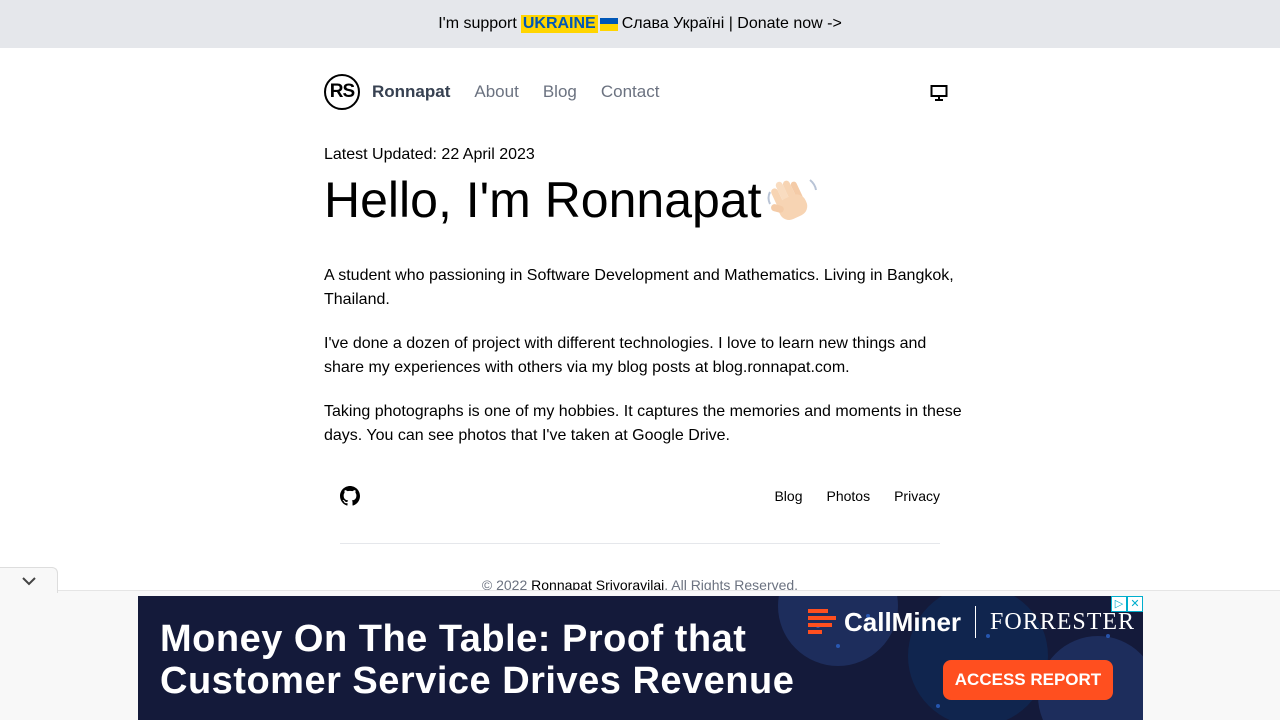 The width and height of the screenshot is (1280, 720). I want to click on ad-brand-name: CallMiner, so click(903, 621).